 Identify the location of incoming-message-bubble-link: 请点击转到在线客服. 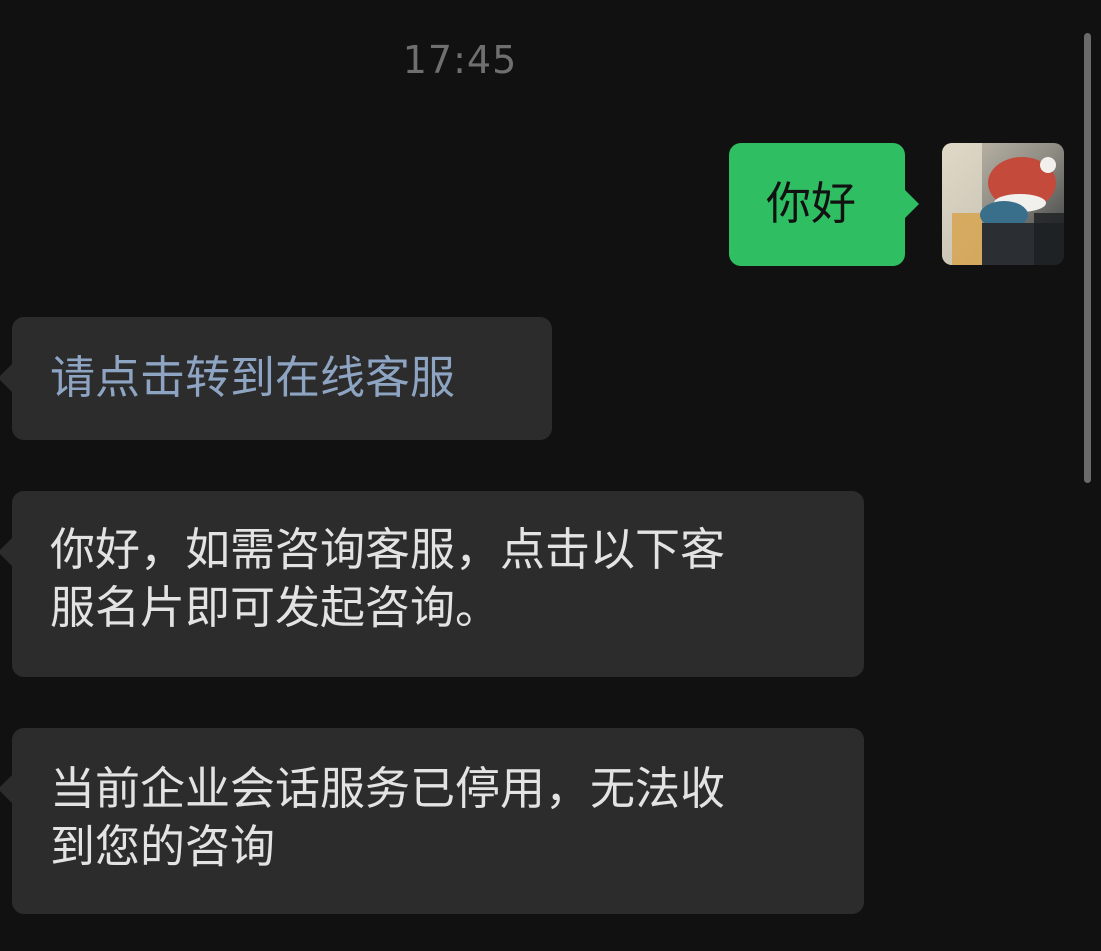
(276, 378).